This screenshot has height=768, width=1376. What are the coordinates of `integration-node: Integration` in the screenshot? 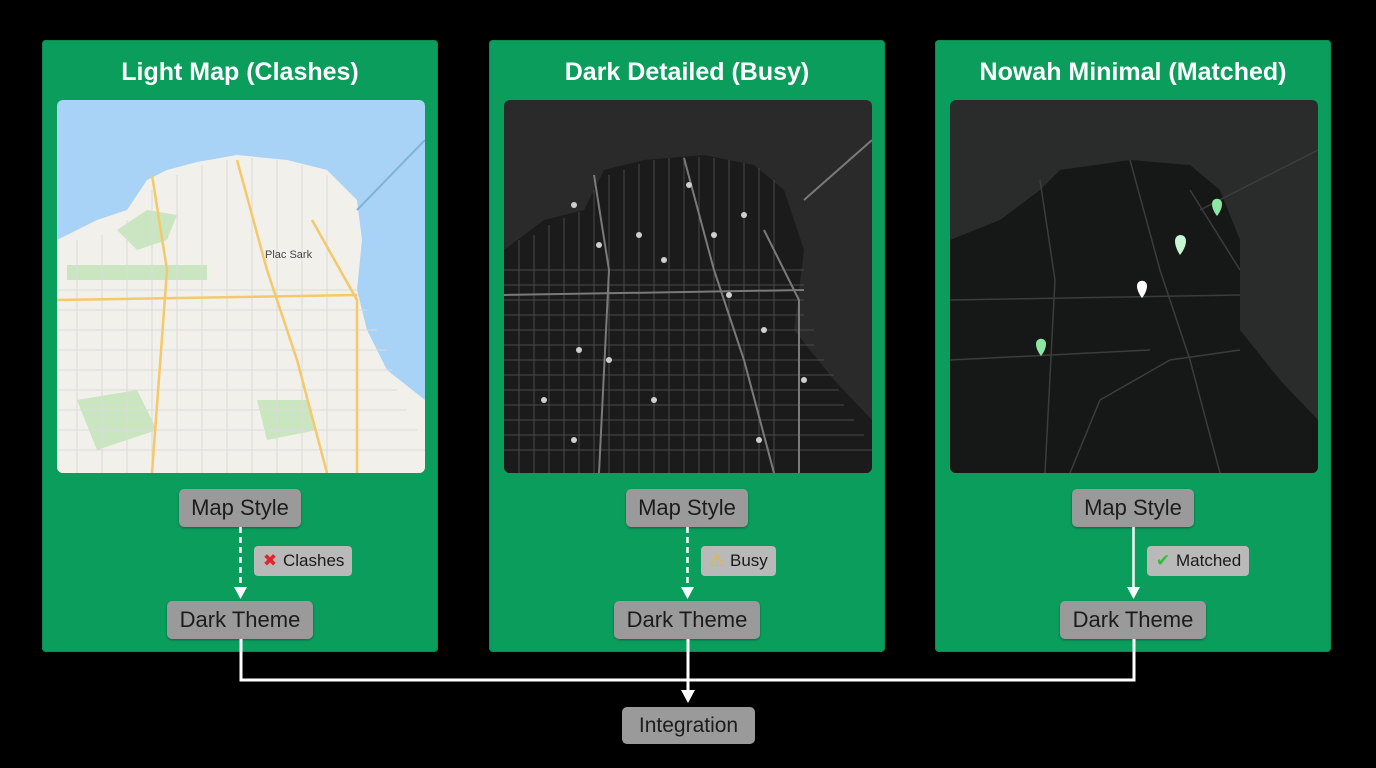 It's located at (688, 725).